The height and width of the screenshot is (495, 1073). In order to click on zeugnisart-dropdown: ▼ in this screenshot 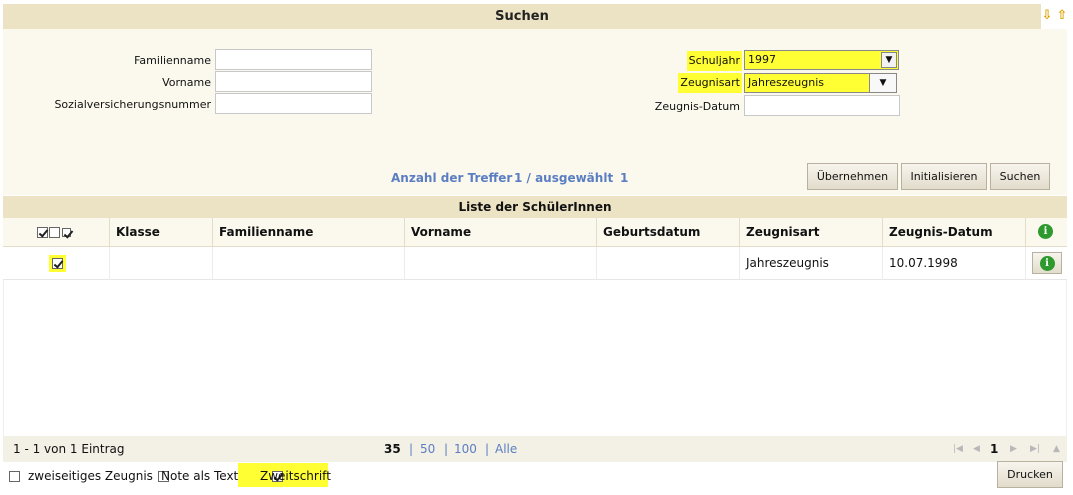, I will do `click(883, 83)`.